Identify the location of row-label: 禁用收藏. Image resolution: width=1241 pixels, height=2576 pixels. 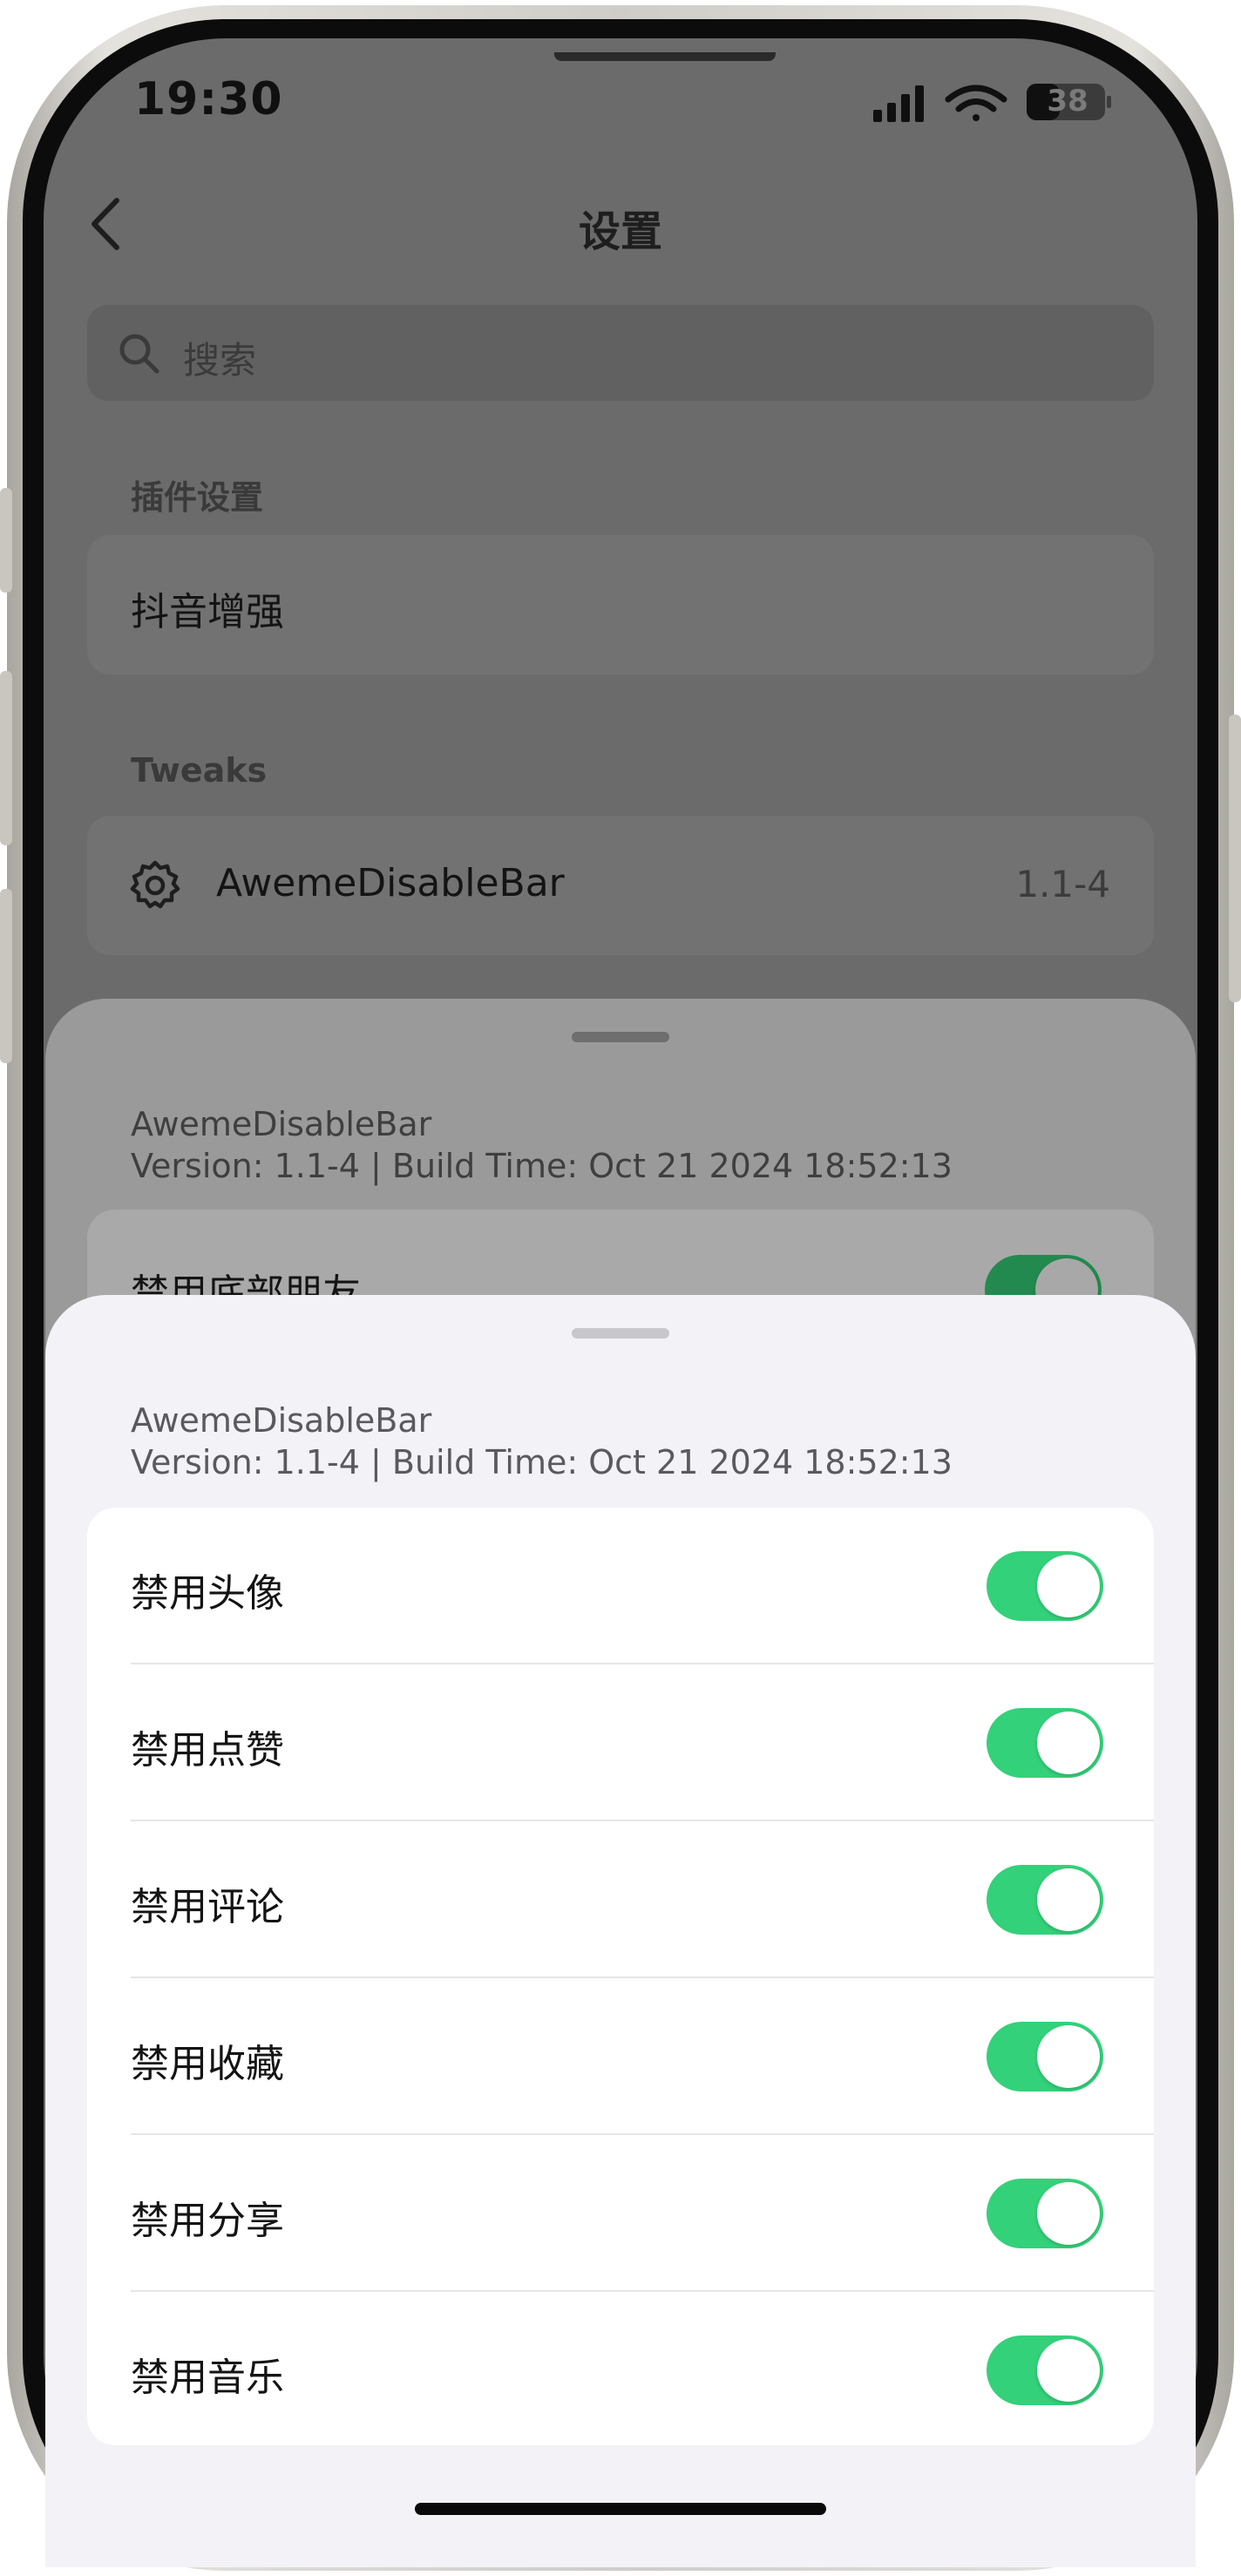
(207, 2064).